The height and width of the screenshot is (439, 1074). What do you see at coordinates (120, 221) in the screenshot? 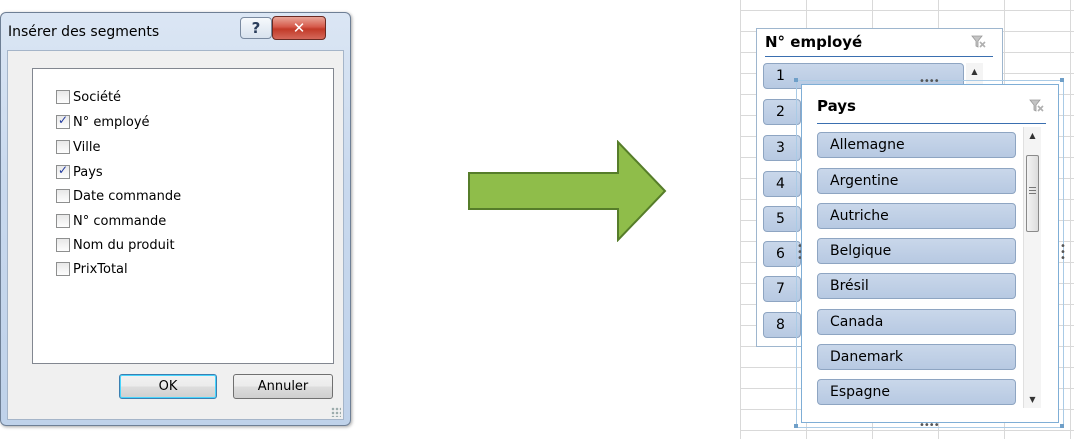
I see `field-label: N° commande` at bounding box center [120, 221].